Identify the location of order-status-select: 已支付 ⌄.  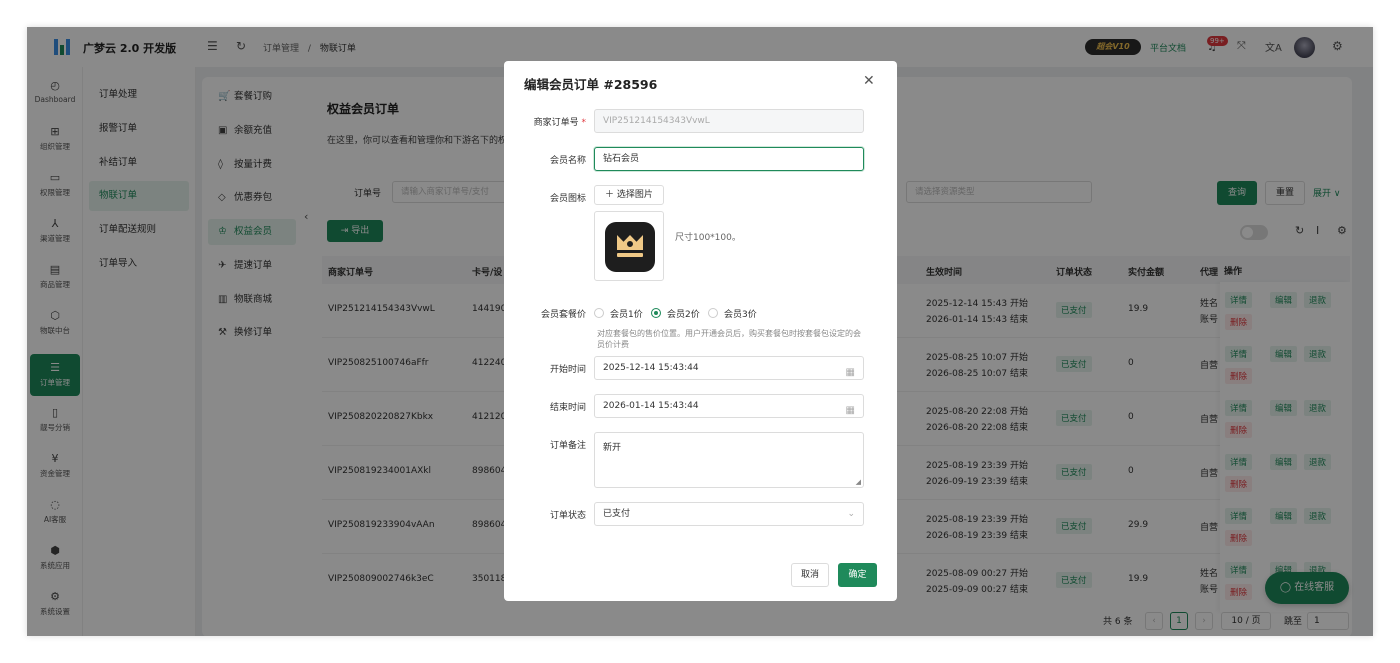
(729, 514).